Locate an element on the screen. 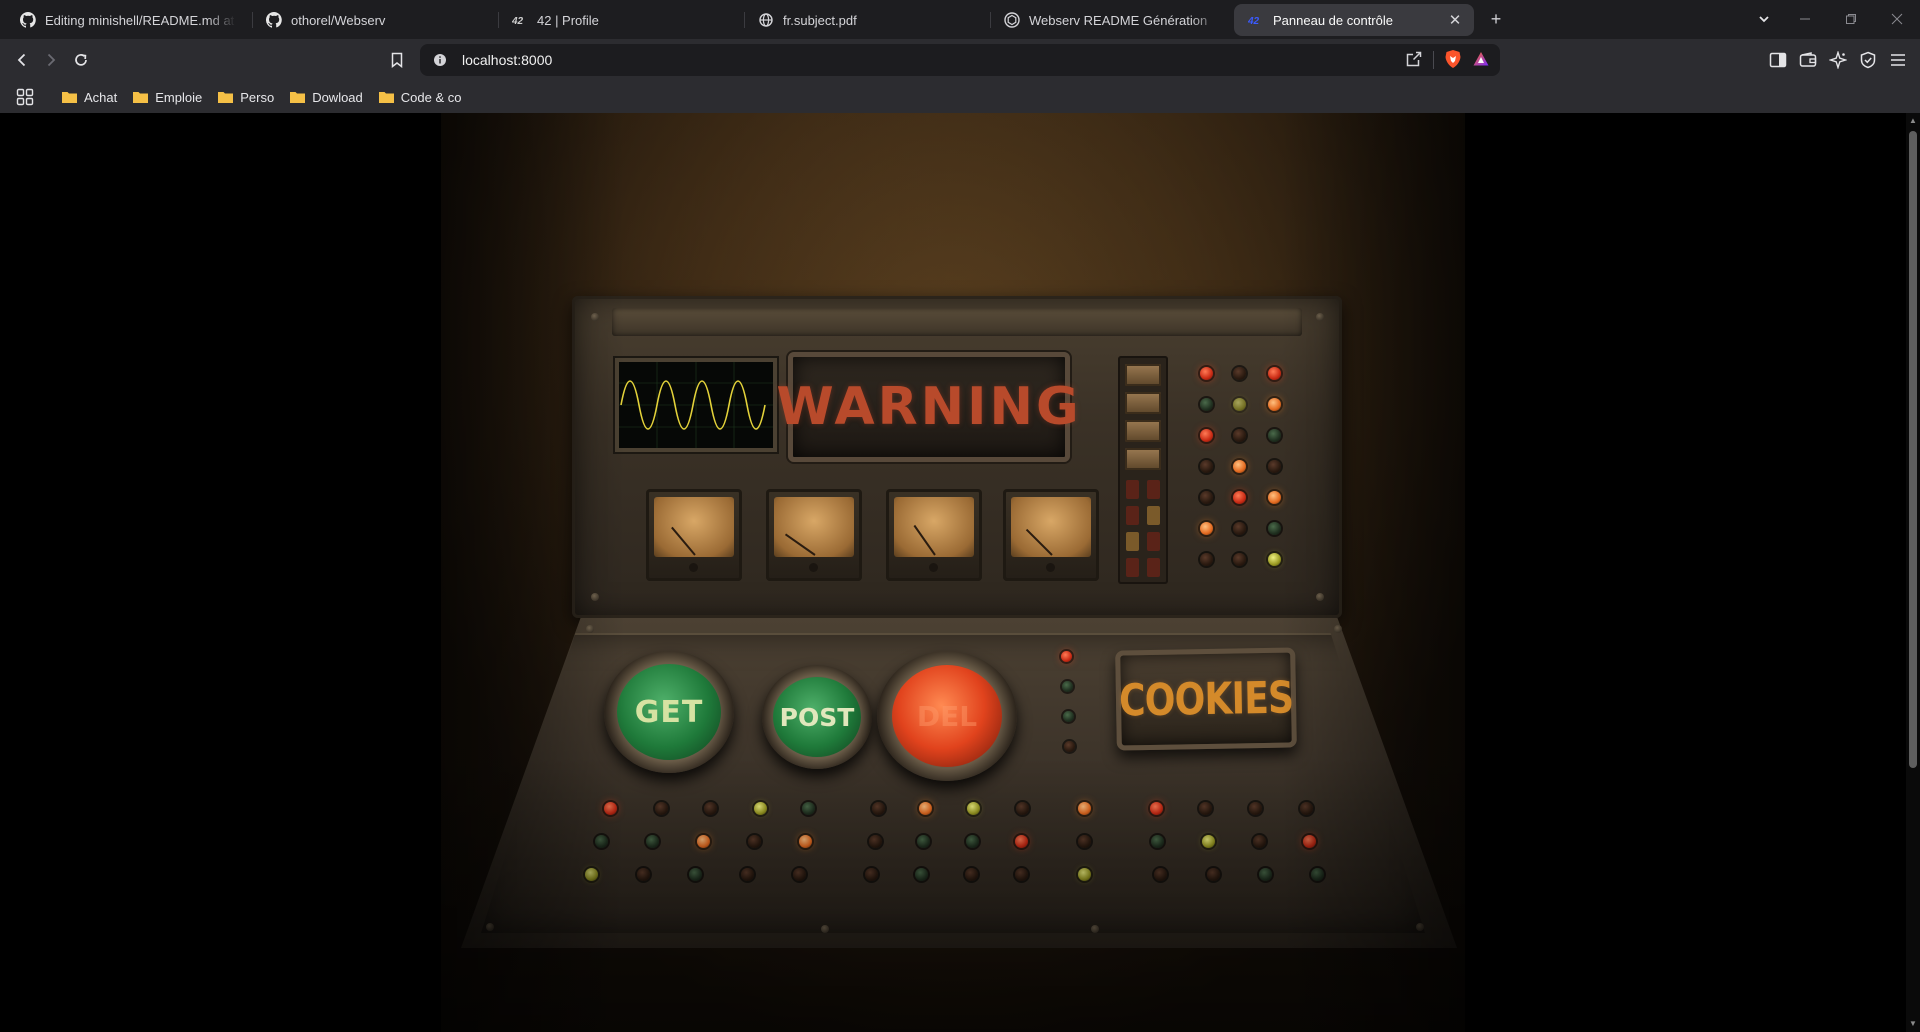 This screenshot has height=1032, width=1920. tab-fr-subject-pdf: fr.subject.pdf is located at coordinates (864, 20).